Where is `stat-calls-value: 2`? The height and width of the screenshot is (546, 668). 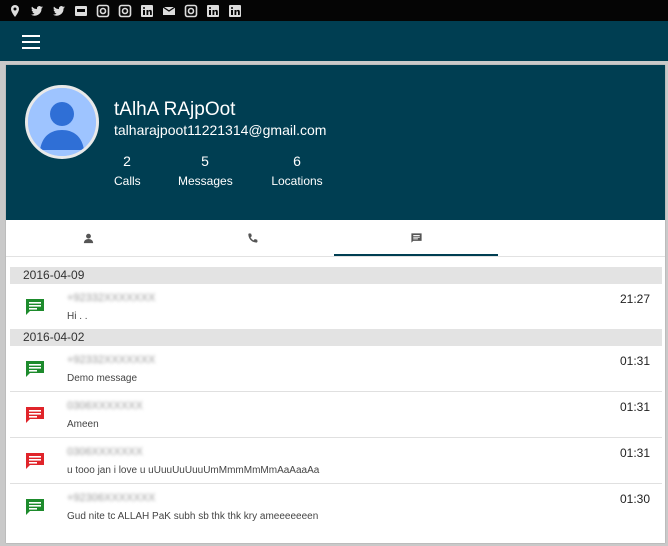
stat-calls-value: 2 is located at coordinates (127, 161).